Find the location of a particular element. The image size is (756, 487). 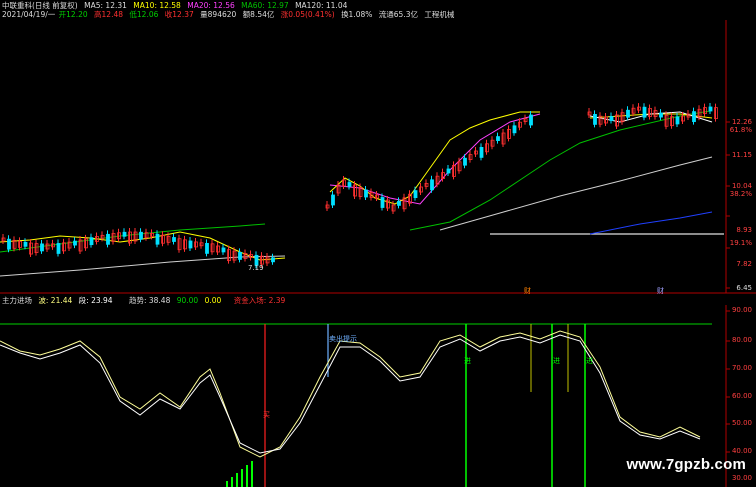

buy-tag: 买 is located at coordinates (266, 415).